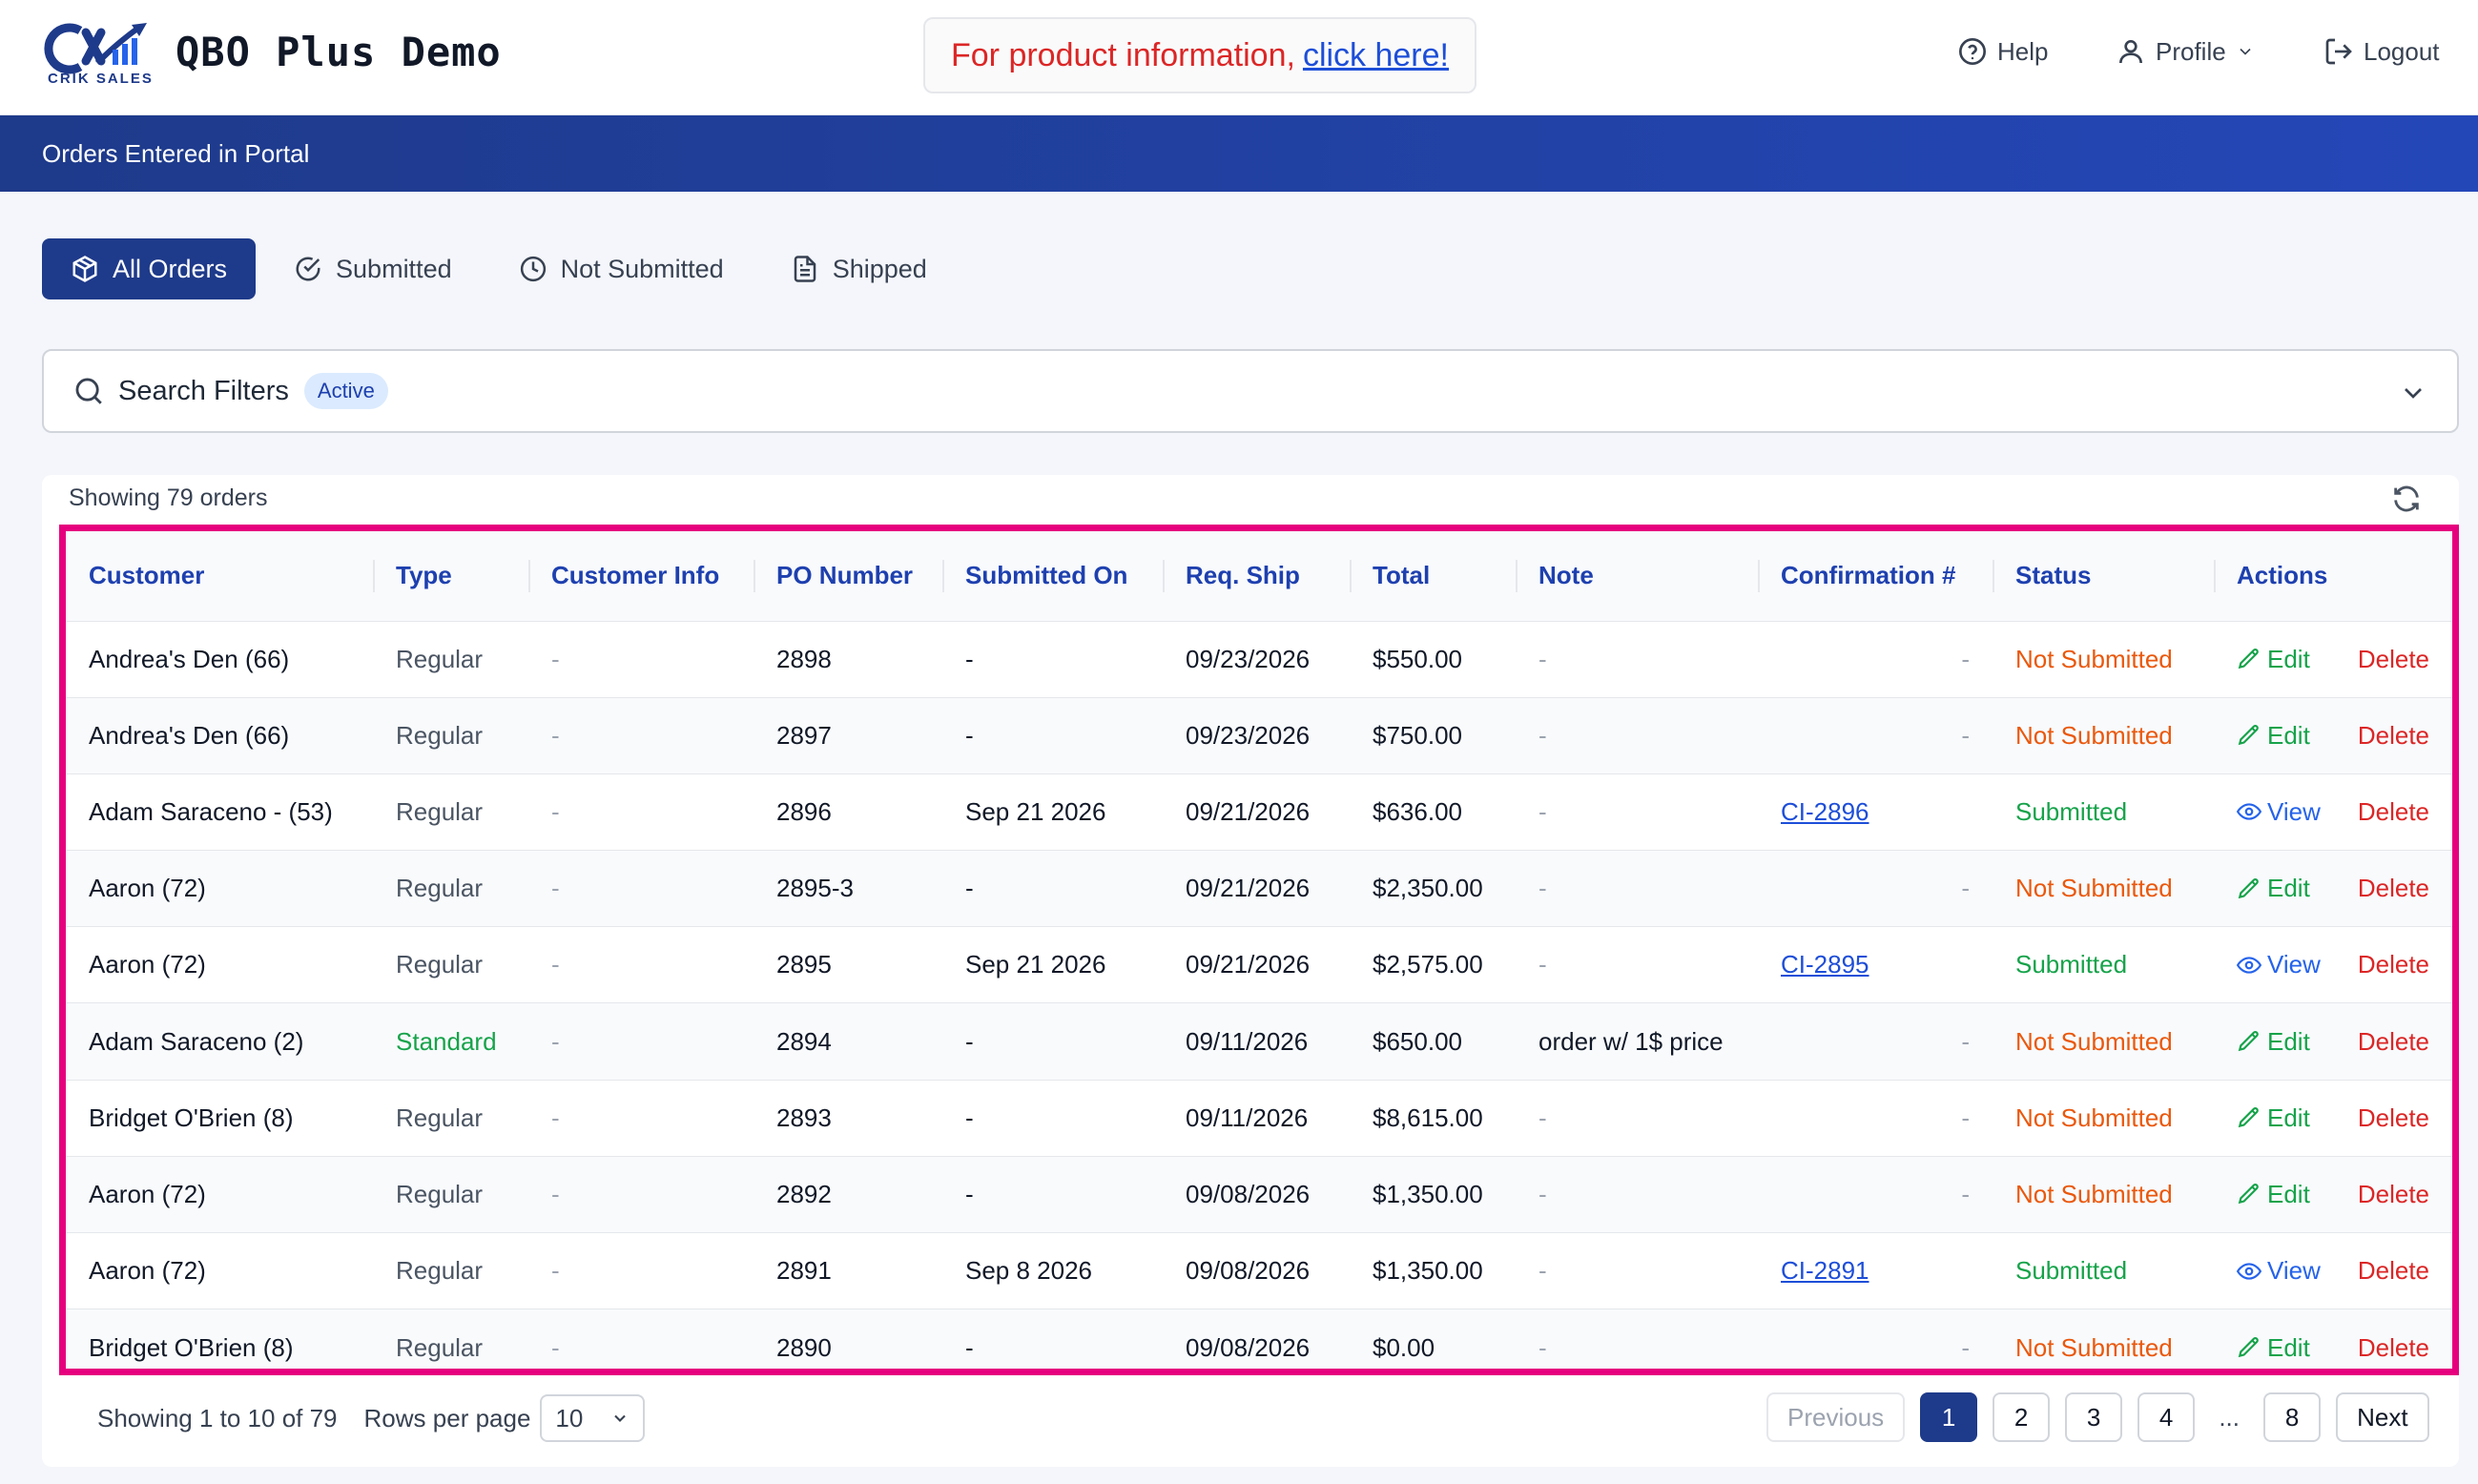 The width and height of the screenshot is (2478, 1484). What do you see at coordinates (1433, 1041) in the screenshot?
I see `total-cell: $650.00` at bounding box center [1433, 1041].